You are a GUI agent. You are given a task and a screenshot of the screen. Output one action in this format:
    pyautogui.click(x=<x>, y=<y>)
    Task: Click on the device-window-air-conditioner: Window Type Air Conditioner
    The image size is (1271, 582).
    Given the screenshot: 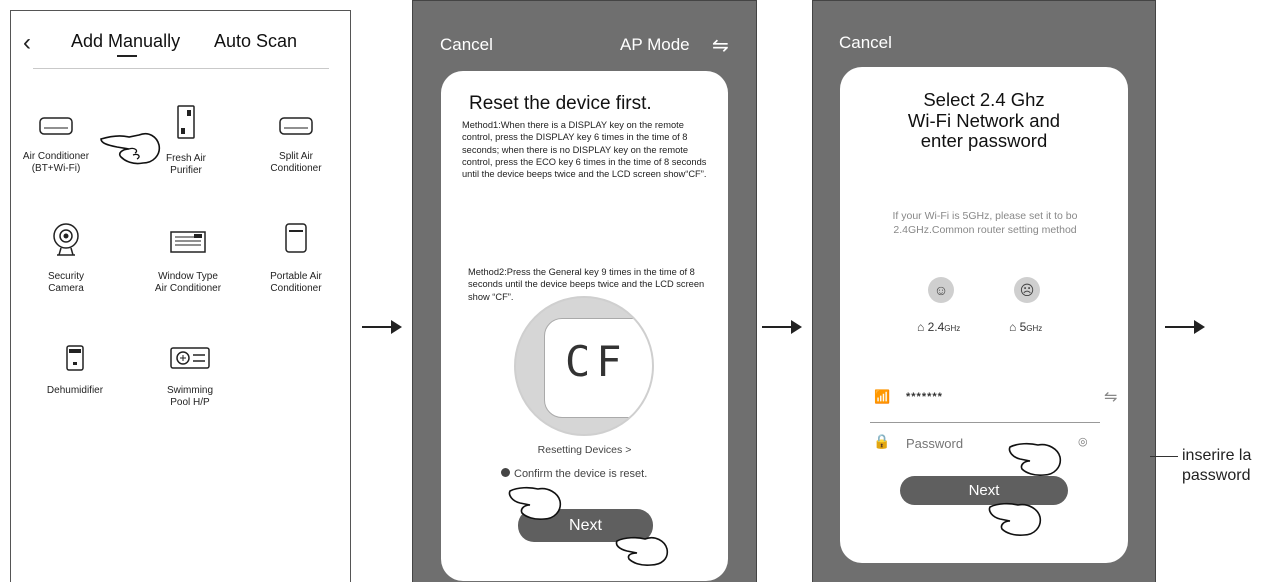 What is the action you would take?
    pyautogui.click(x=188, y=269)
    